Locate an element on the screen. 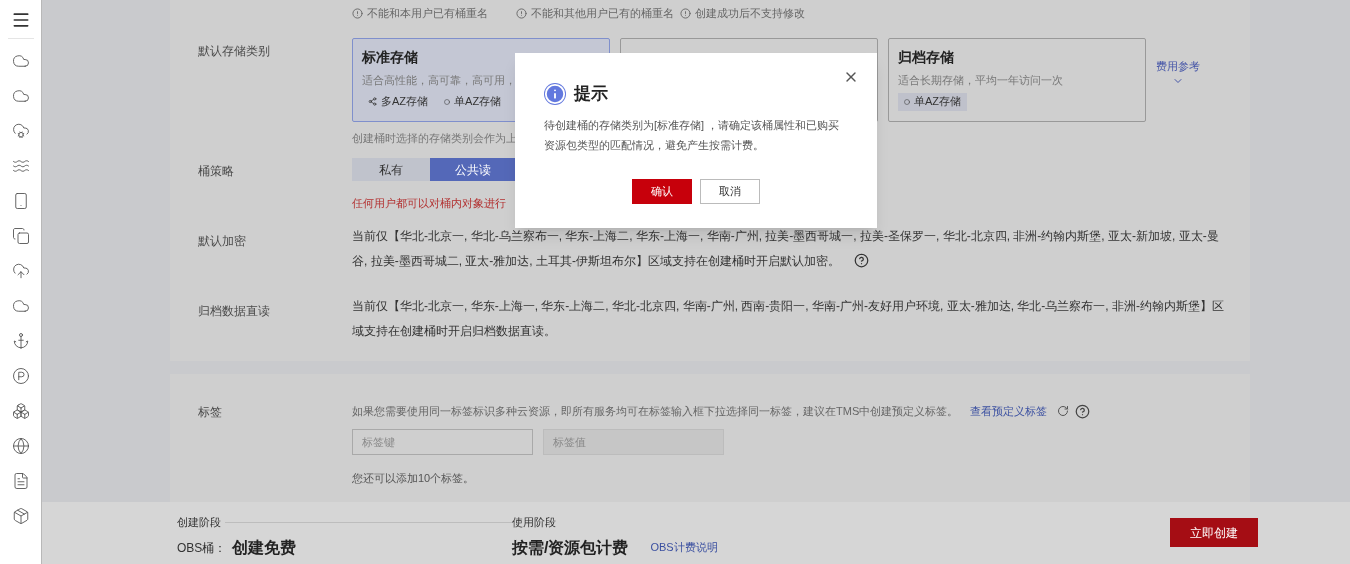 The image size is (1350, 564). storage-tag: 多AZ存储 is located at coordinates (398, 101).